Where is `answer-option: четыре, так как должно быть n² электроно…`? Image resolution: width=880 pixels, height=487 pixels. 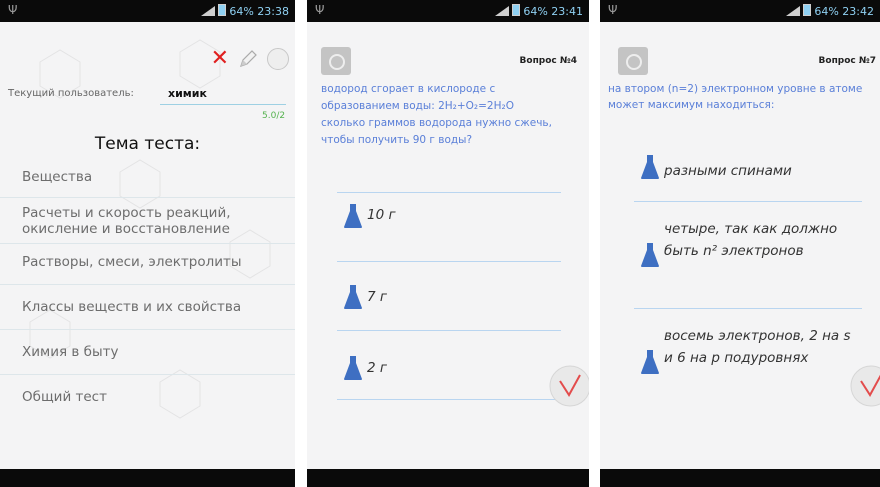 answer-option: четыре, так как должно быть n² электроно… is located at coordinates (748, 255).